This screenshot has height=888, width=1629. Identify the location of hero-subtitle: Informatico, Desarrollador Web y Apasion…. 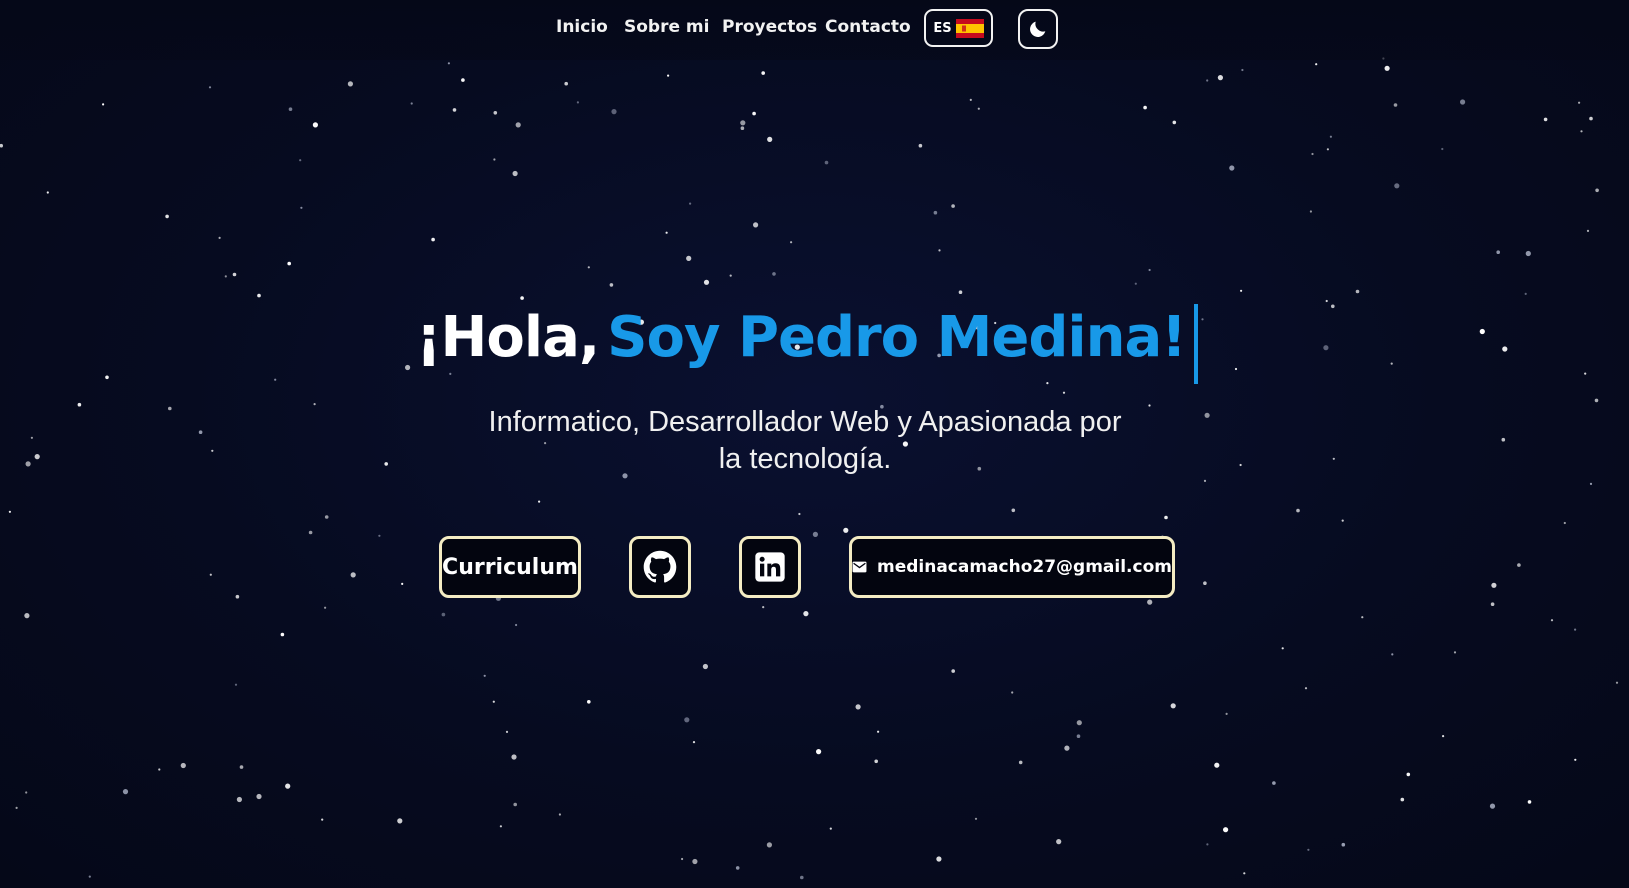
(805, 441).